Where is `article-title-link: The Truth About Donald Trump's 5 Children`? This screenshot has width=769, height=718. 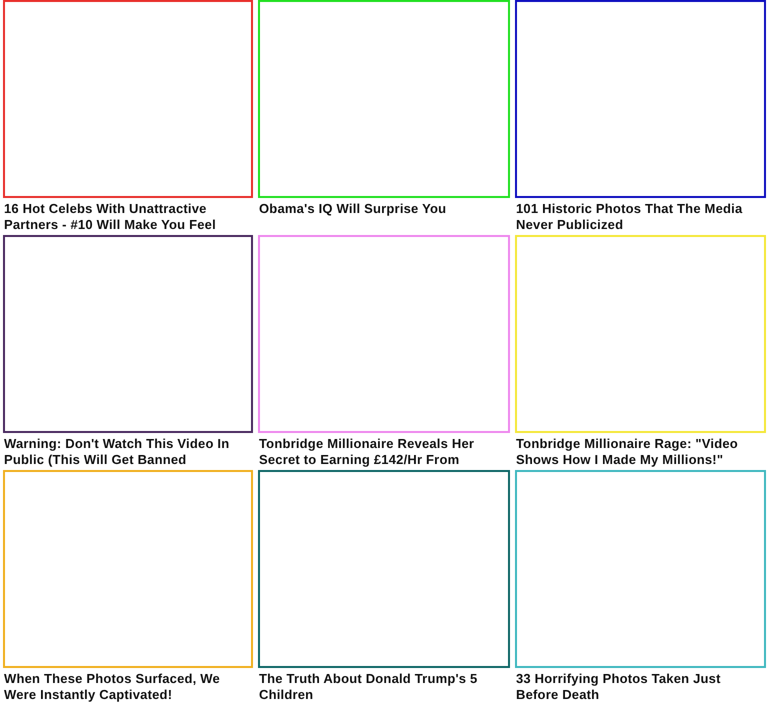 article-title-link: The Truth About Donald Trump's 5 Children is located at coordinates (384, 687).